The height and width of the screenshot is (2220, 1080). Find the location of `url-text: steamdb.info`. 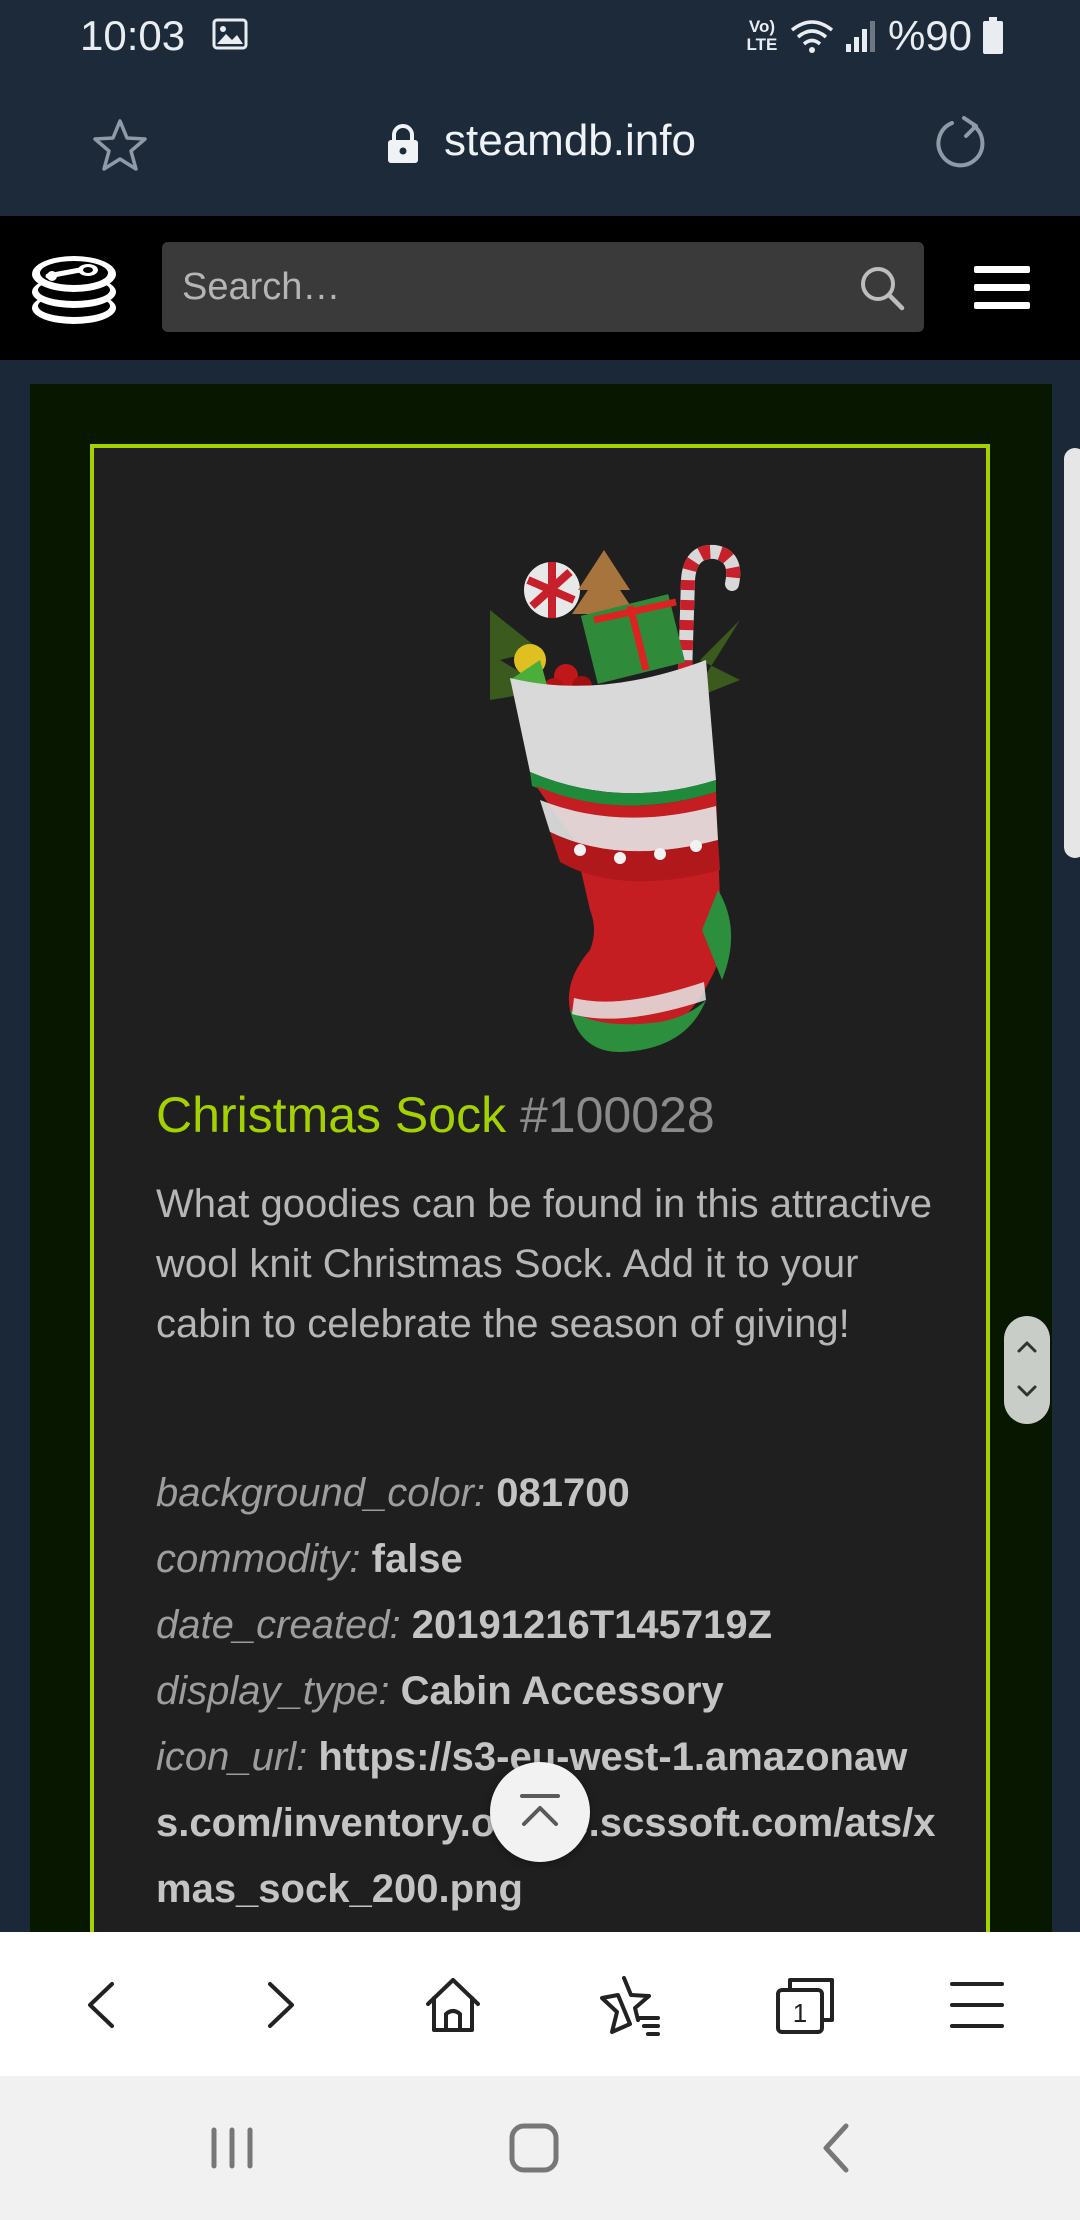

url-text: steamdb.info is located at coordinates (570, 141).